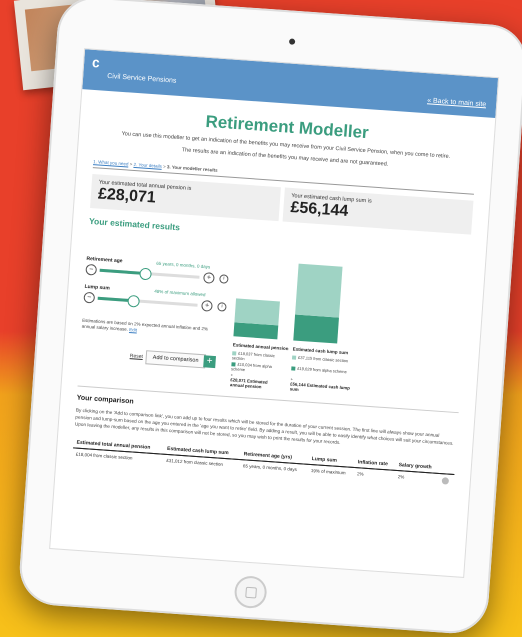 The image size is (522, 637). What do you see at coordinates (134, 301) in the screenshot?
I see `lump-slider-thumb` at bounding box center [134, 301].